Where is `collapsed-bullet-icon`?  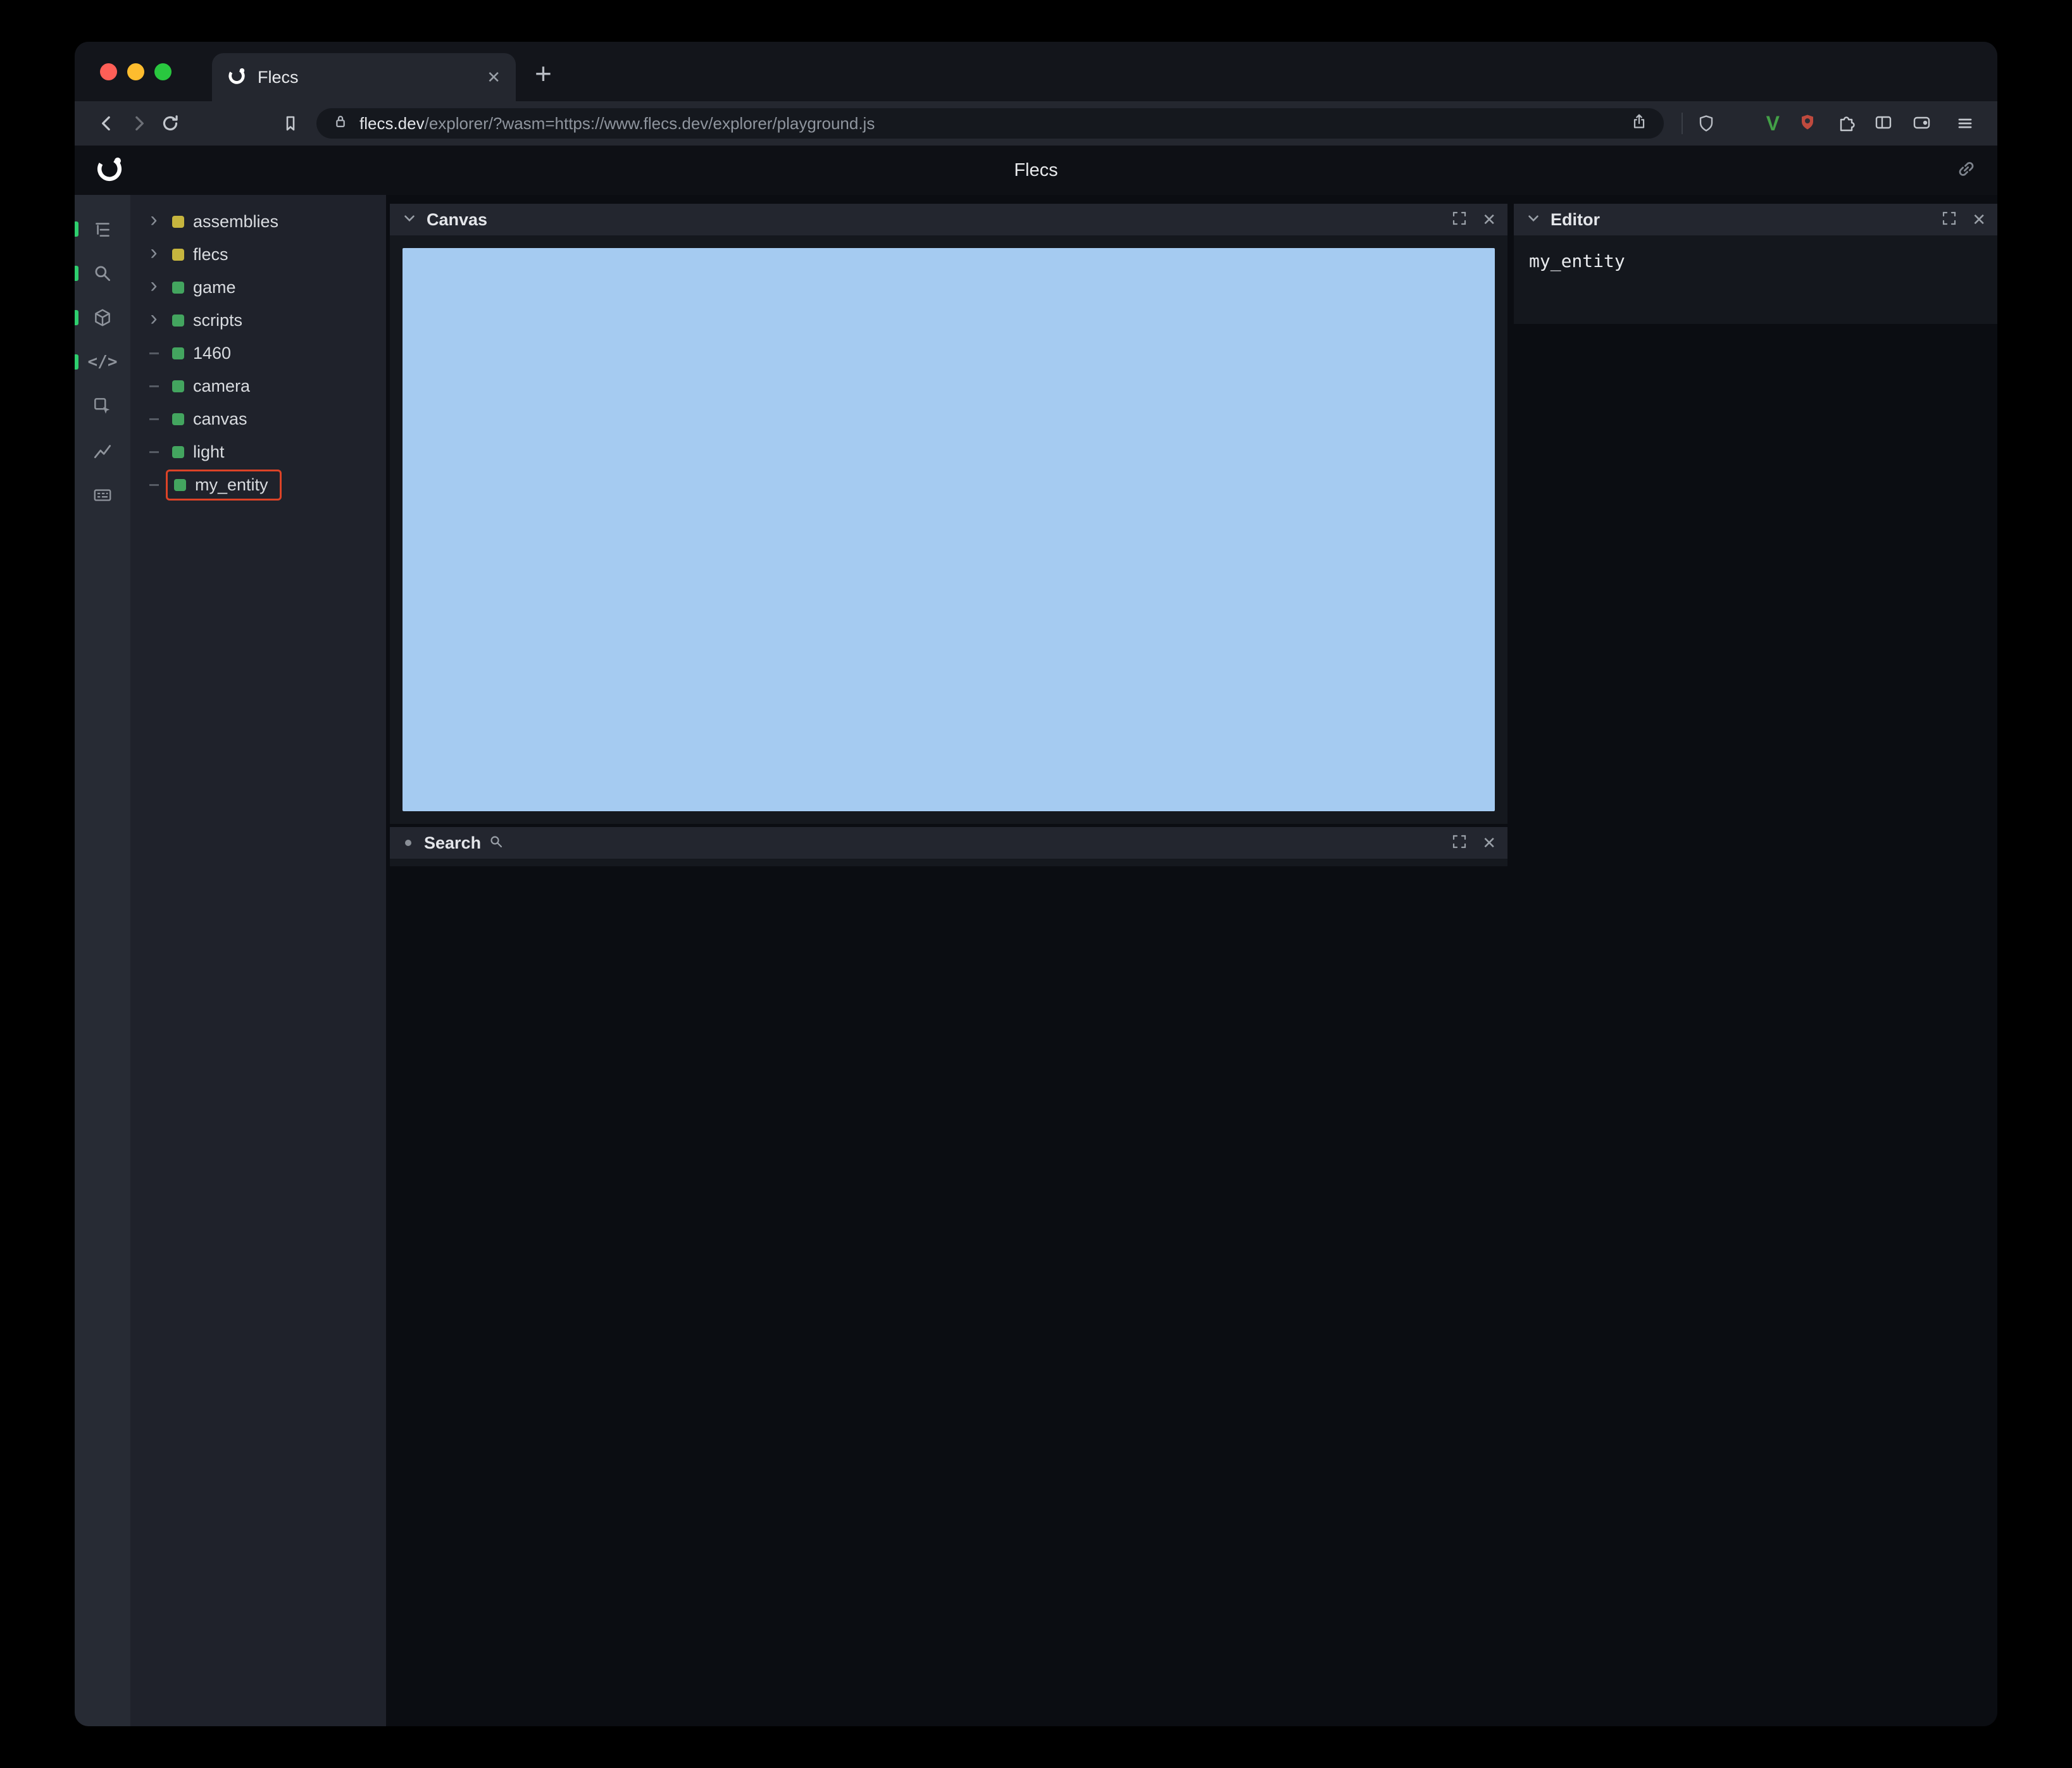 collapsed-bullet-icon is located at coordinates (408, 843).